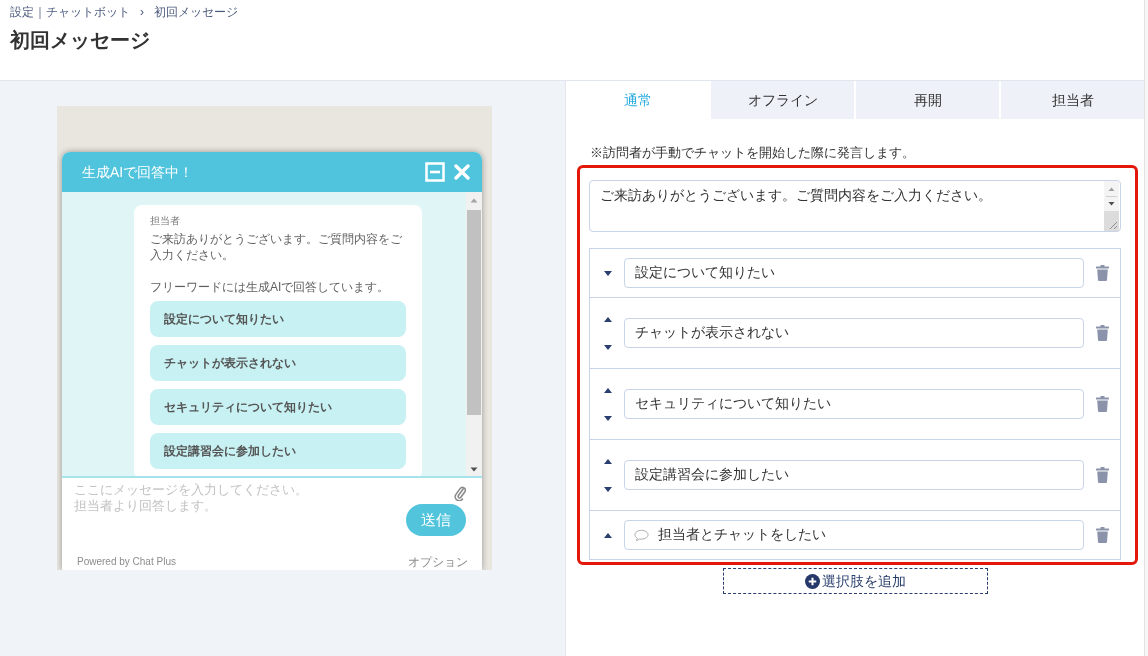  I want to click on breadcrumb-link: 設定｜チャットボット, so click(70, 12).